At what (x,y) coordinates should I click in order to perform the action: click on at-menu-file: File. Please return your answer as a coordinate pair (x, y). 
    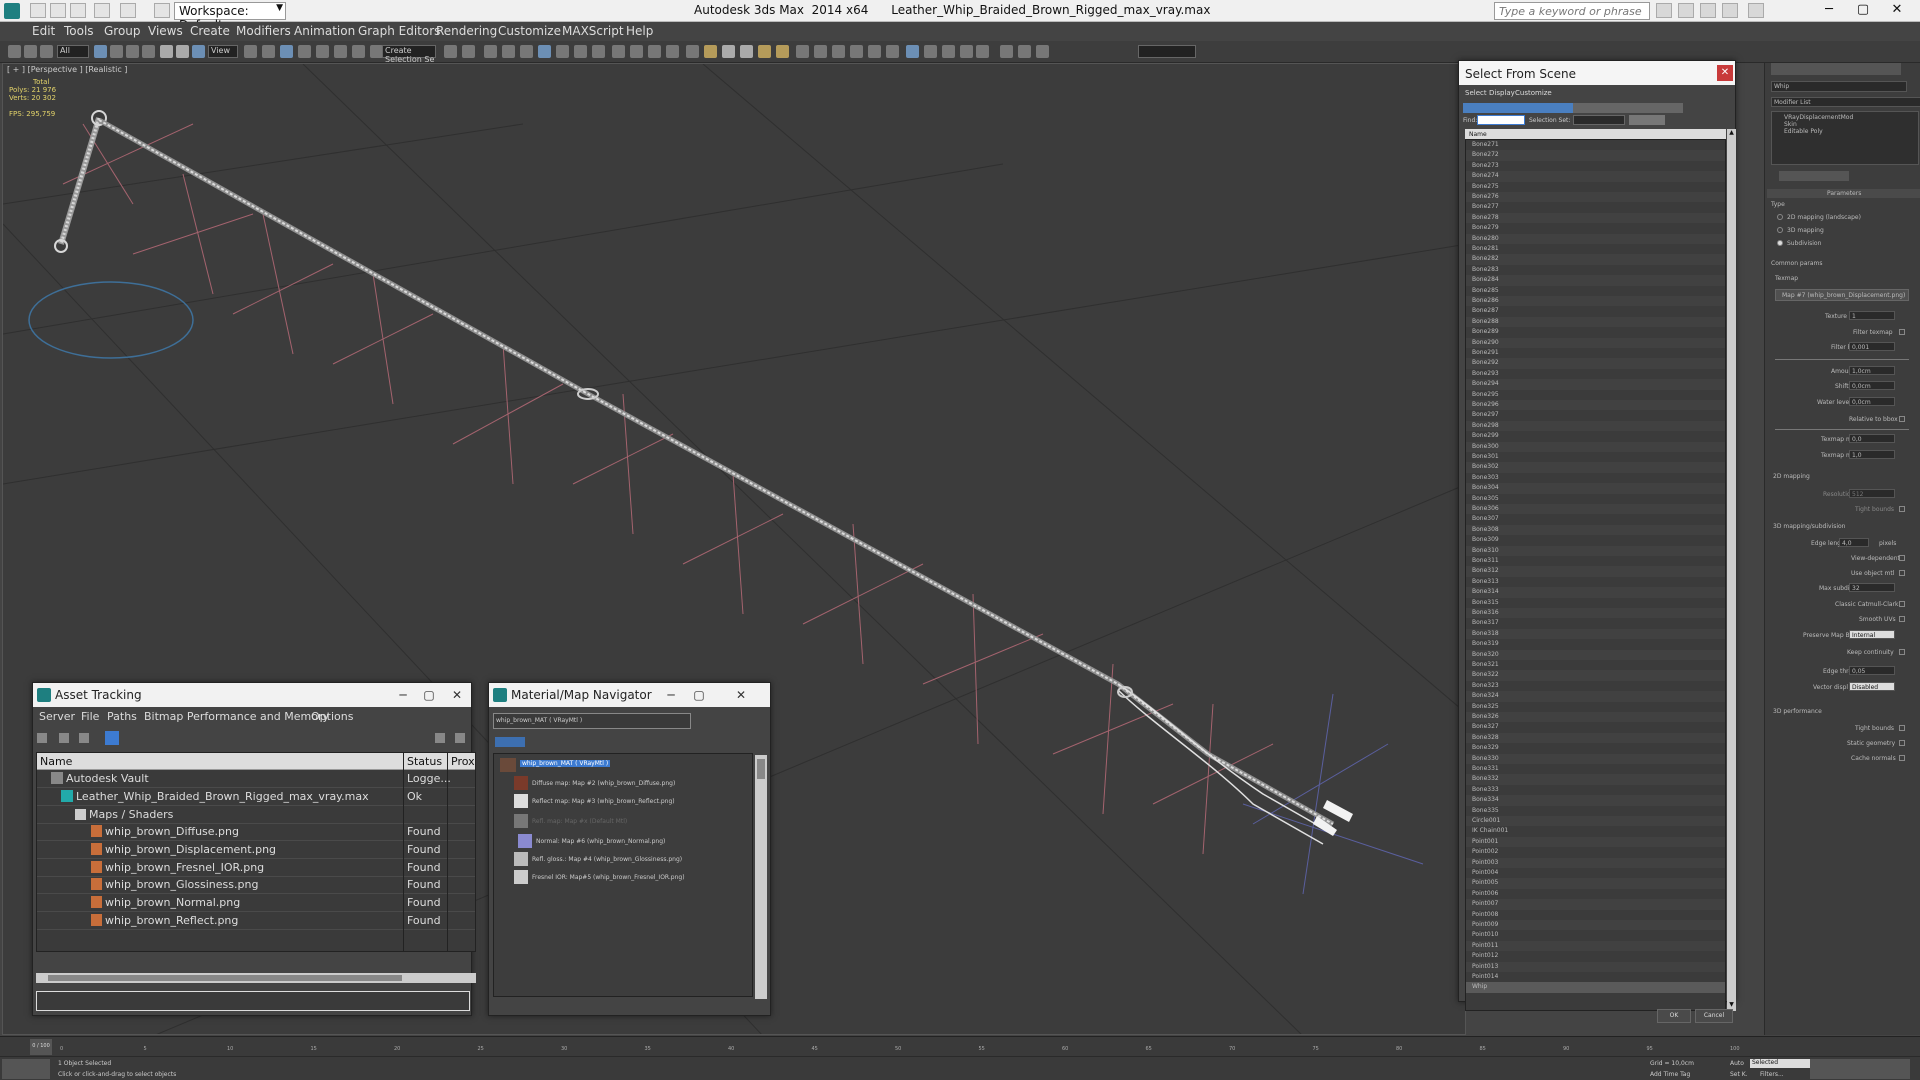
    Looking at the image, I should click on (90, 716).